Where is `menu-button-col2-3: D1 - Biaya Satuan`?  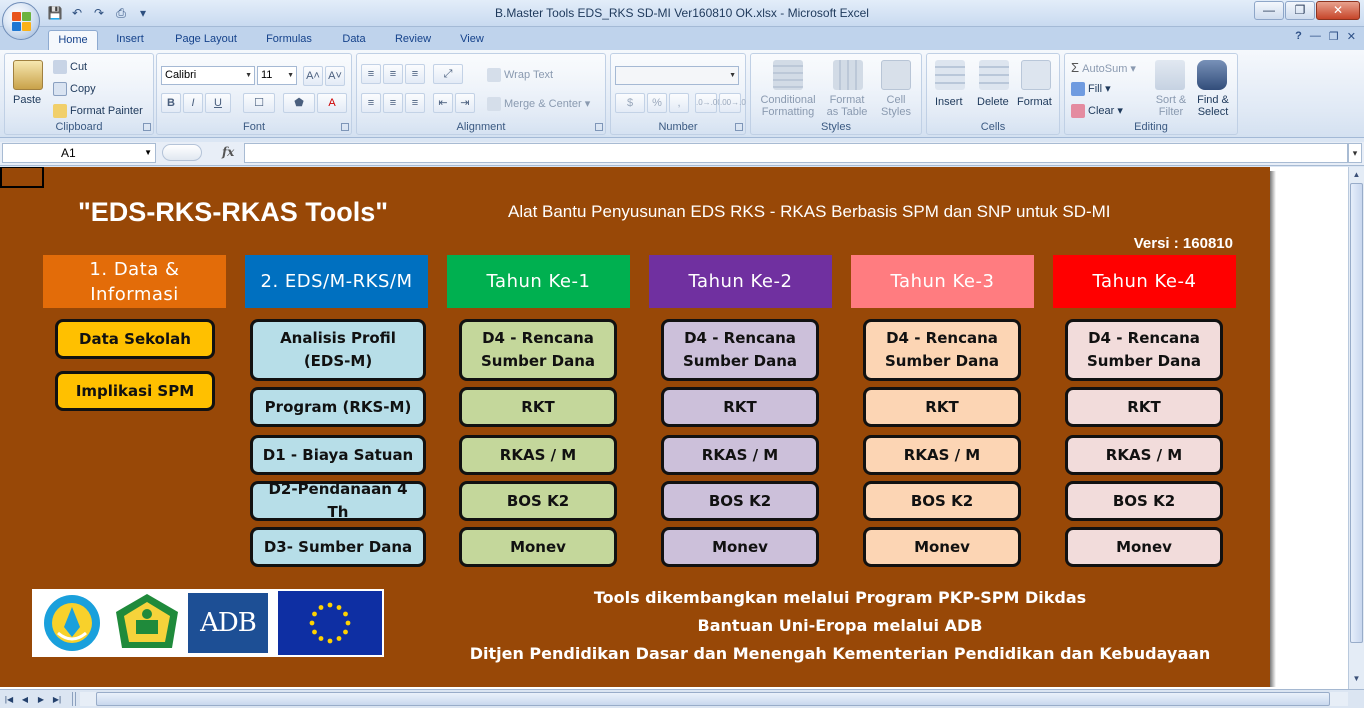 menu-button-col2-3: D1 - Biaya Satuan is located at coordinates (338, 455).